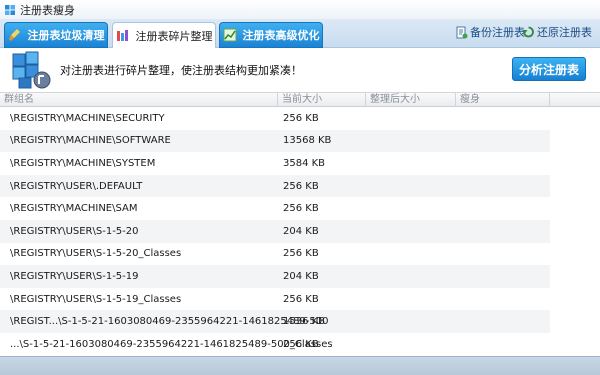 This screenshot has height=375, width=600. I want to click on info-message: 对注册表进行碎片整理，使注册表结构更加紧凑！, so click(181, 70).